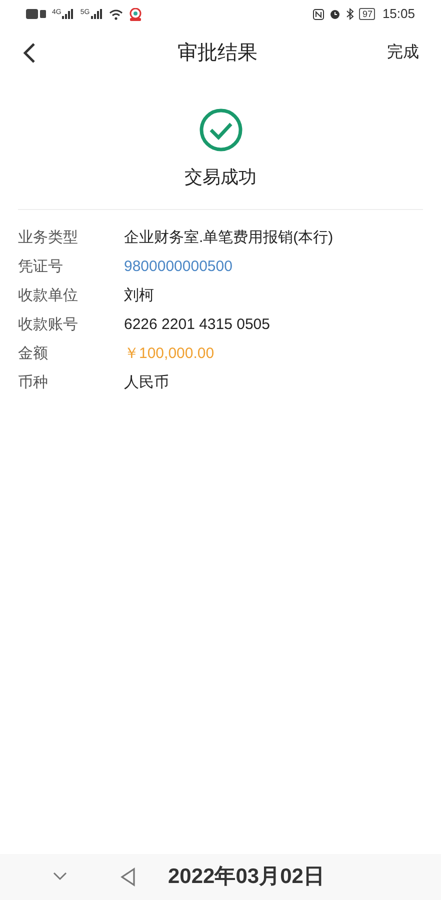  I want to click on app-notification-icon, so click(135, 14).